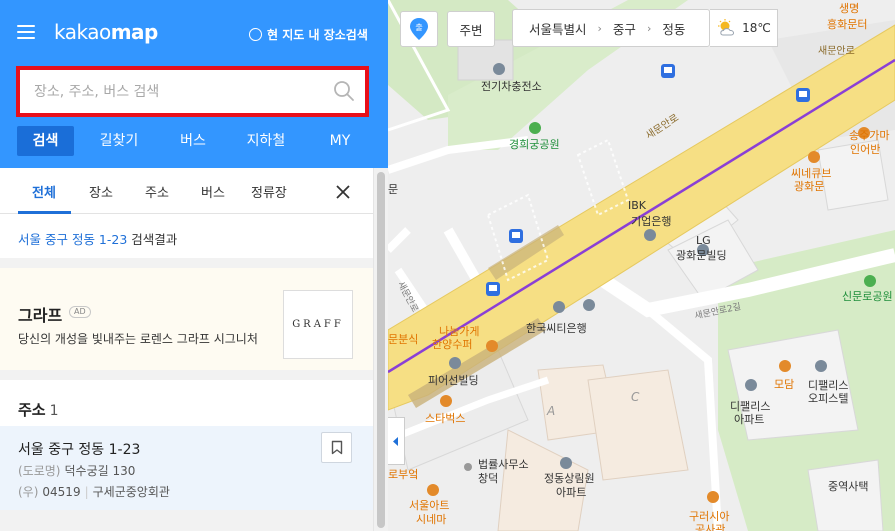  Describe the element at coordinates (255, 34) in the screenshot. I see `radio-icon` at that location.